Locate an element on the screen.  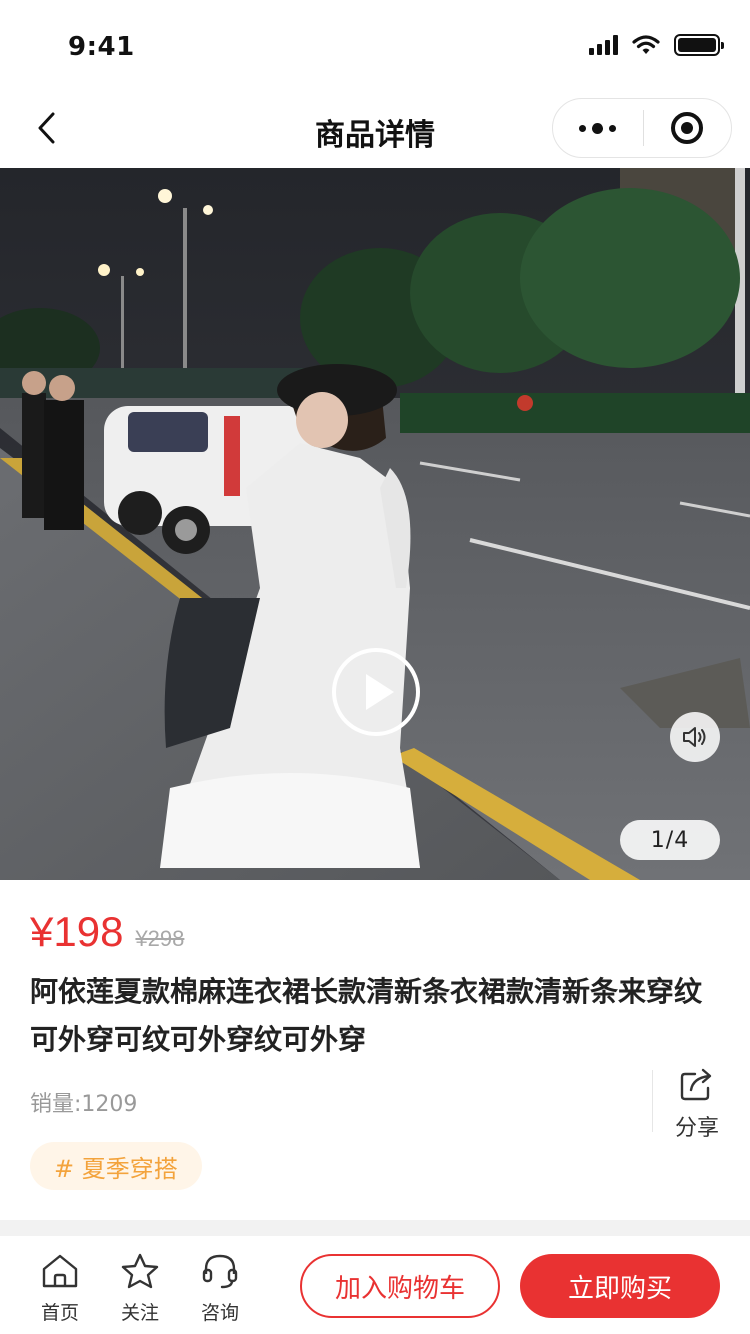
status-time: 9:41 is located at coordinates (101, 47).